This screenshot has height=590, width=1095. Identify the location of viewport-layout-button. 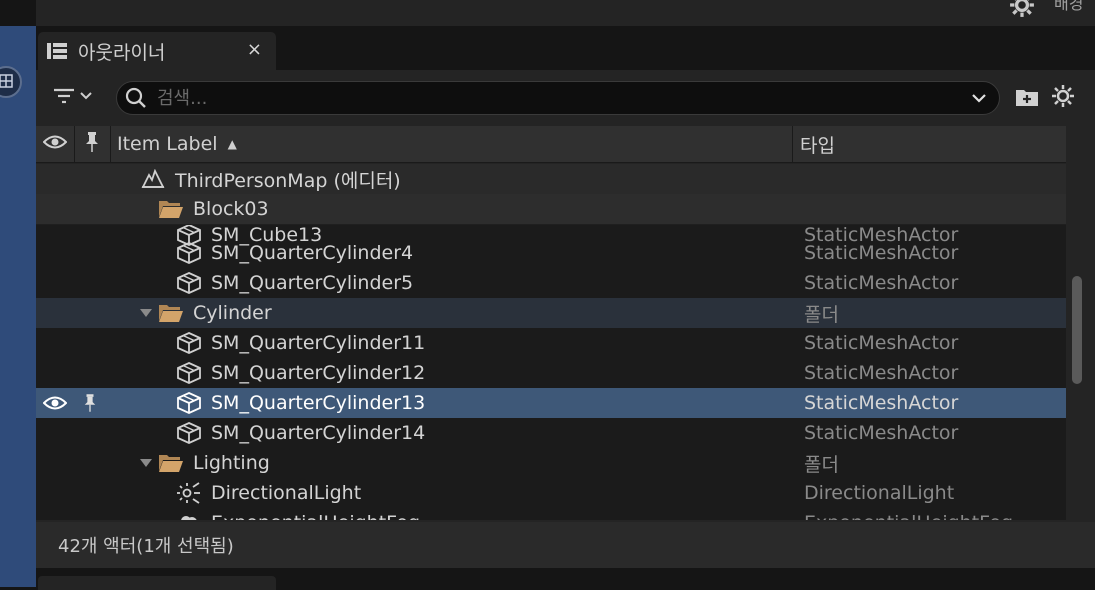
(11, 82).